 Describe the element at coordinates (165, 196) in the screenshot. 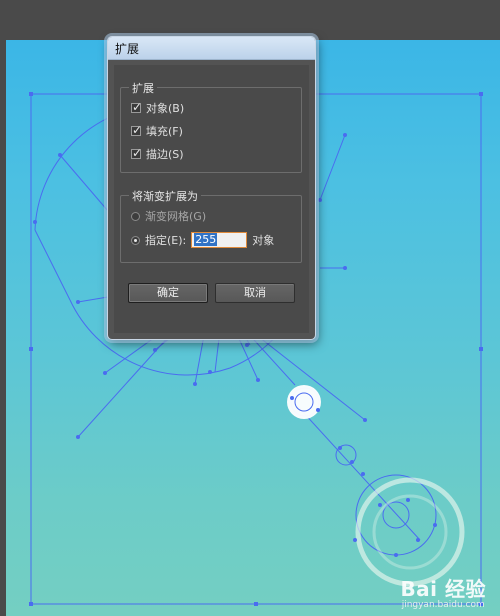

I see `gradient-group-legend: 将渐变扩展为` at that location.